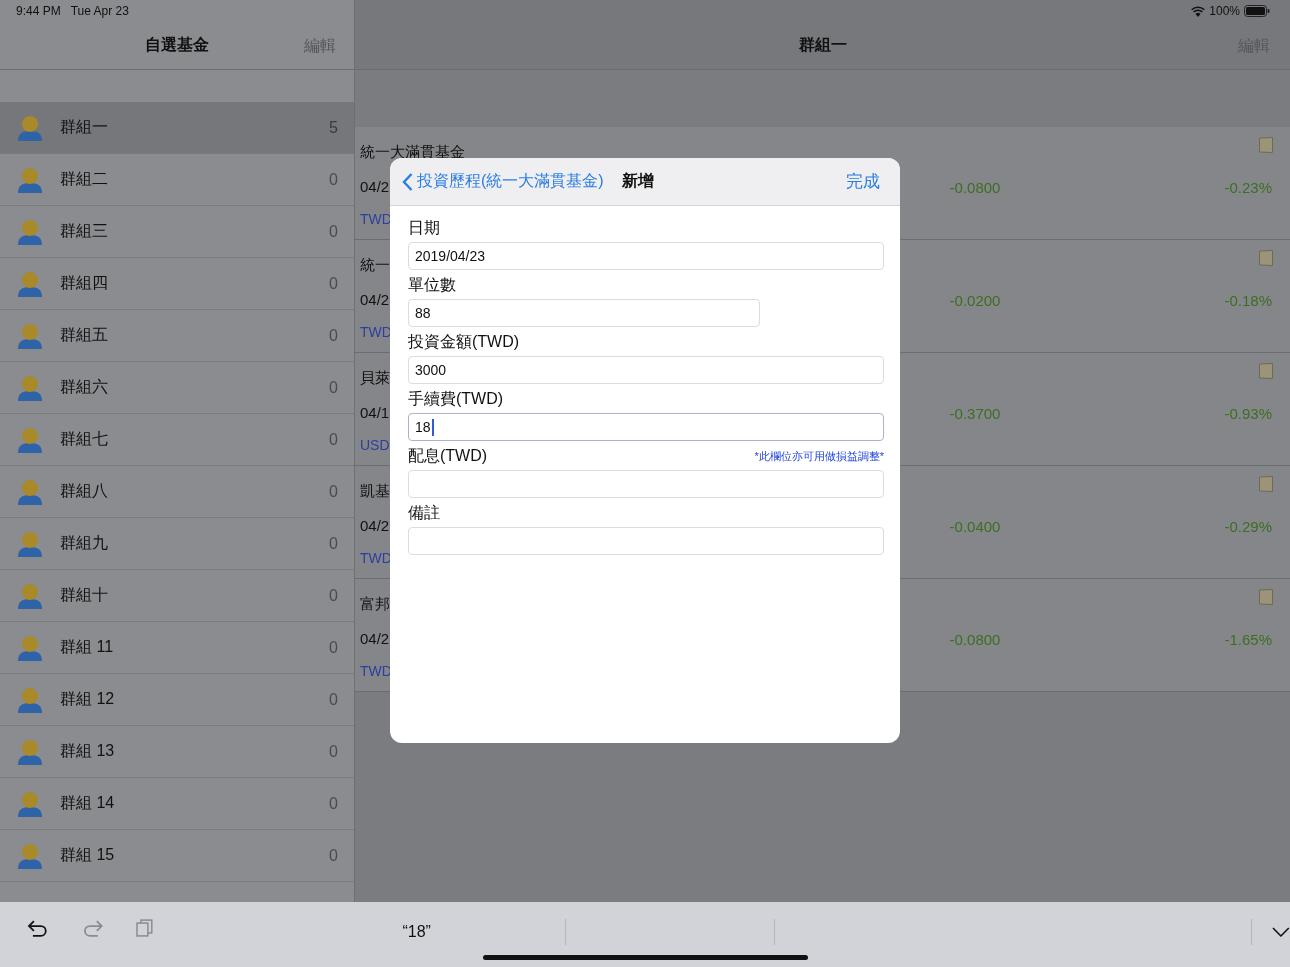  Describe the element at coordinates (145, 928) in the screenshot. I see `paste-icon` at that location.